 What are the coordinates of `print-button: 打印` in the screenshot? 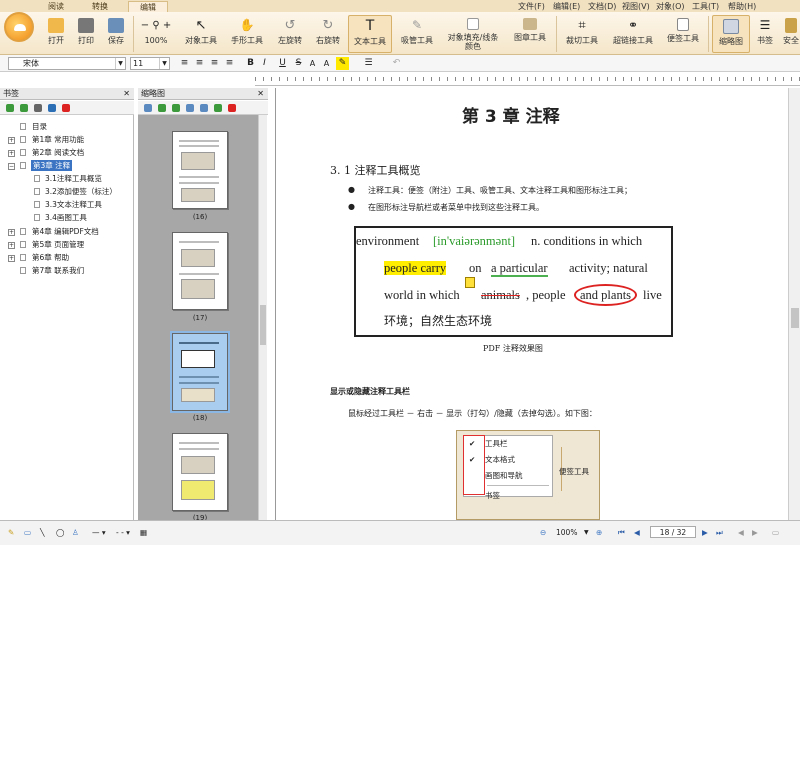 It's located at (86, 34).